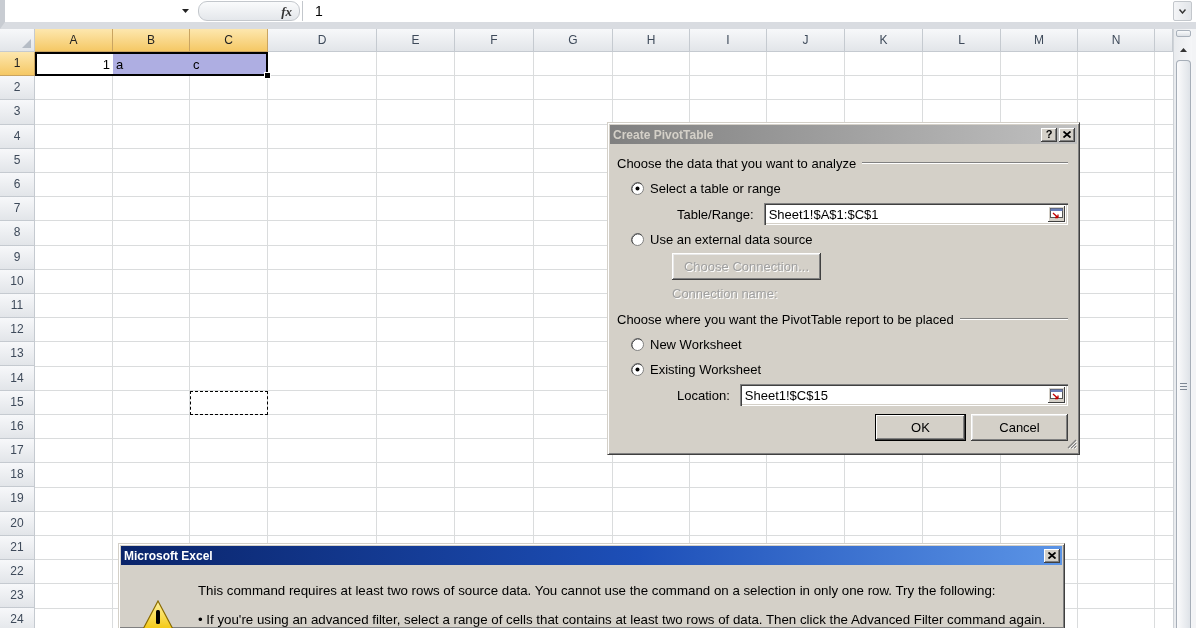 The height and width of the screenshot is (628, 1196). I want to click on column-header: M, so click(1039, 40).